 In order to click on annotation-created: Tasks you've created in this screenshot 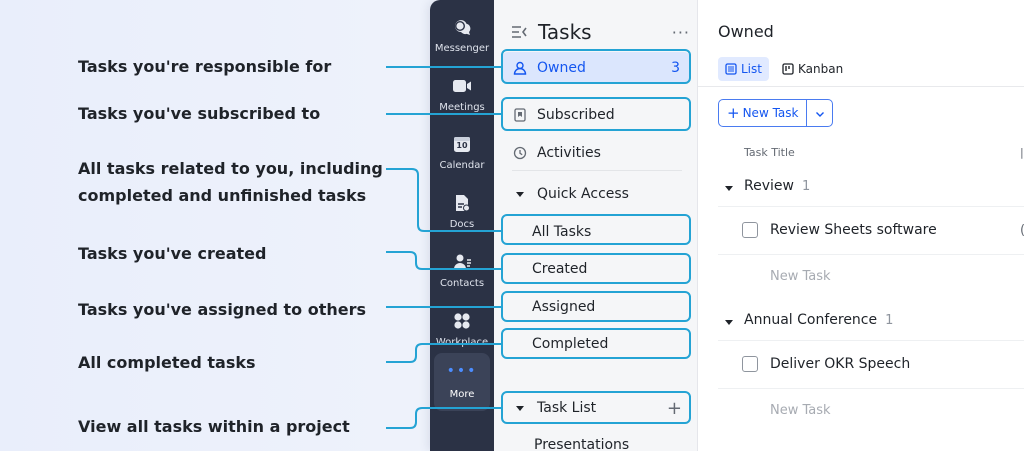, I will do `click(172, 253)`.